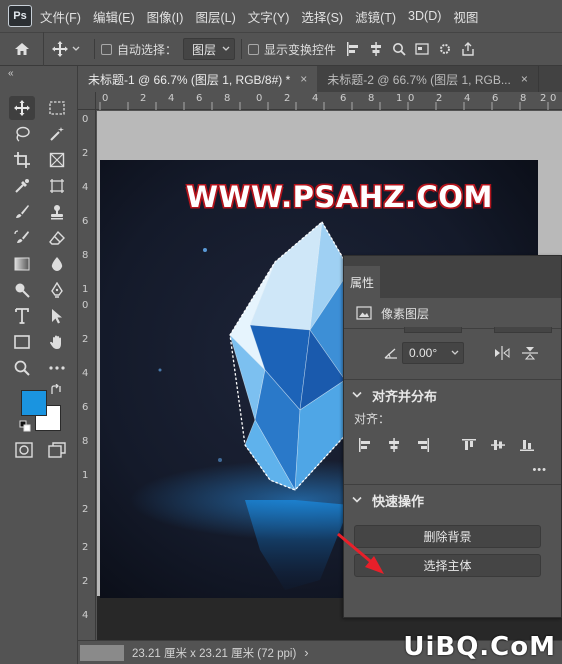 Image resolution: width=562 pixels, height=664 pixels. Describe the element at coordinates (452, 500) in the screenshot. I see `quick-actions-header: 快速操作` at that location.